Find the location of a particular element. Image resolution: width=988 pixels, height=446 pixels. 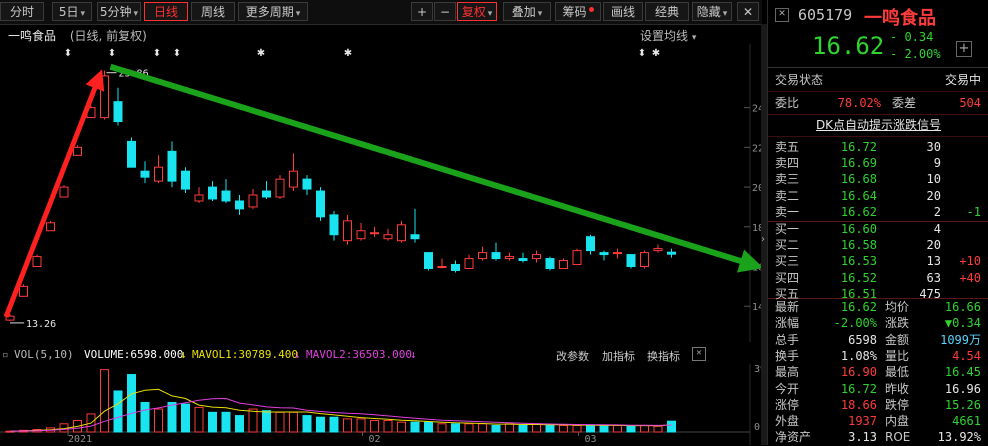

toolbar-button-left-5: 更多周期 ▾ is located at coordinates (273, 11).